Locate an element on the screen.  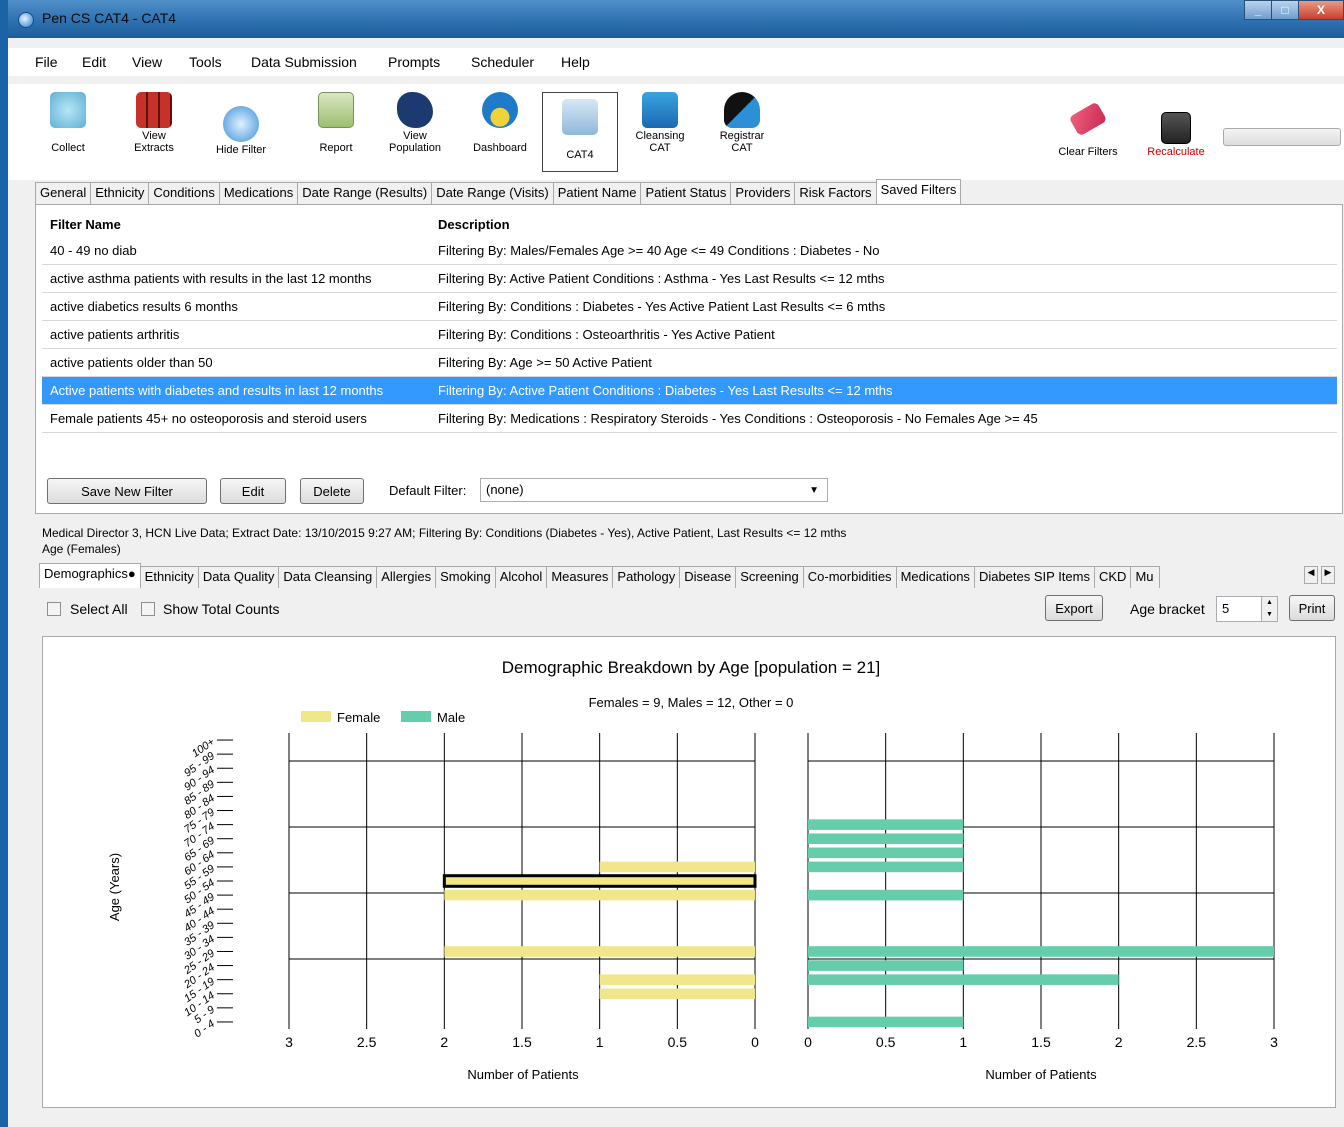
report-button: Report is located at coordinates (336, 123).